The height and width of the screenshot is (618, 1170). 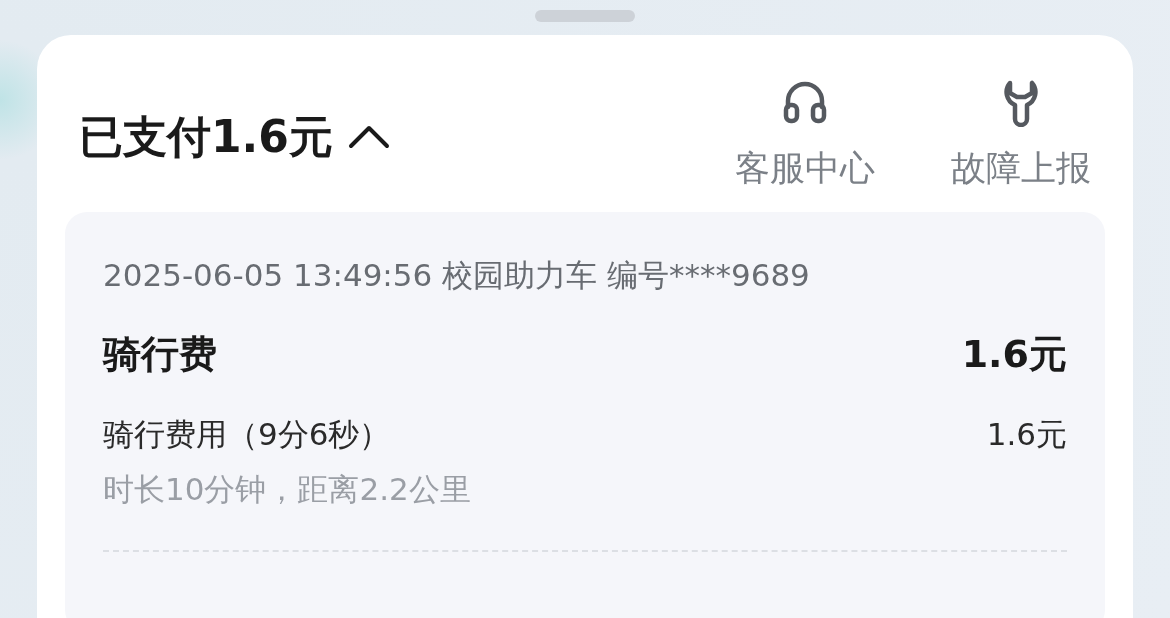 What do you see at coordinates (805, 132) in the screenshot?
I see `action-button: 客服中心` at bounding box center [805, 132].